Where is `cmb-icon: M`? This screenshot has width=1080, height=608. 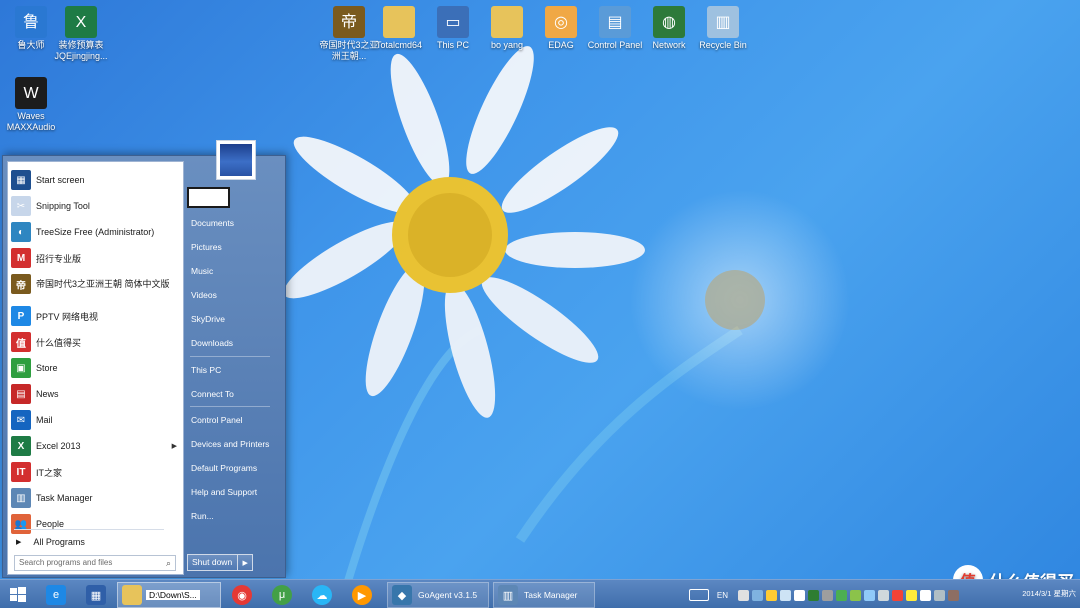 cmb-icon: M is located at coordinates (21, 258).